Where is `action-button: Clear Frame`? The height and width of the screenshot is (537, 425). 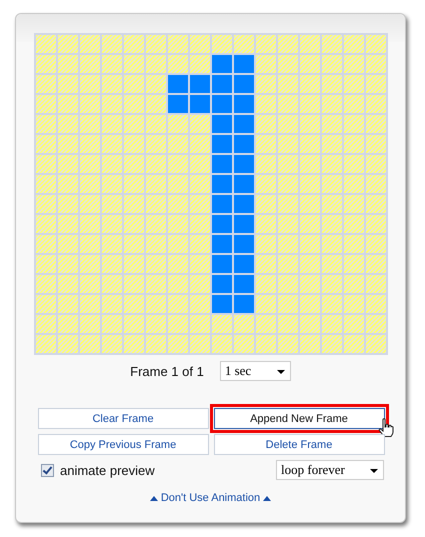 action-button: Clear Frame is located at coordinates (123, 418).